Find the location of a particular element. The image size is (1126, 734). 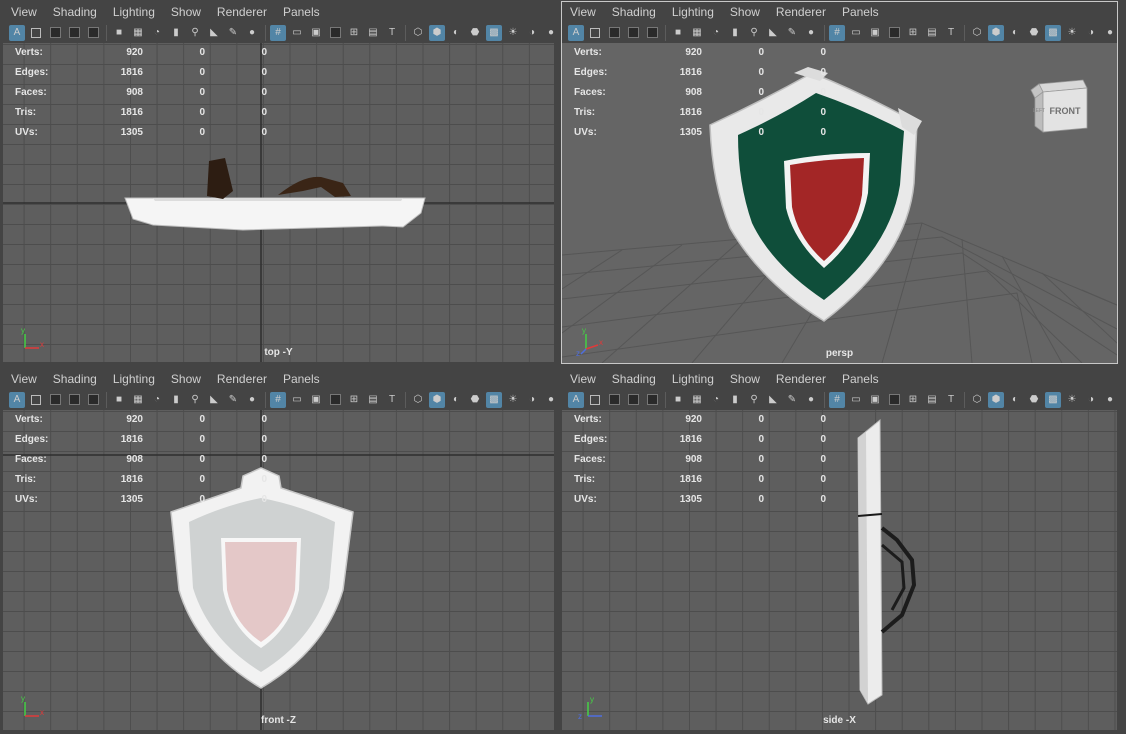

movie-camera-icon: ■ is located at coordinates (678, 33).